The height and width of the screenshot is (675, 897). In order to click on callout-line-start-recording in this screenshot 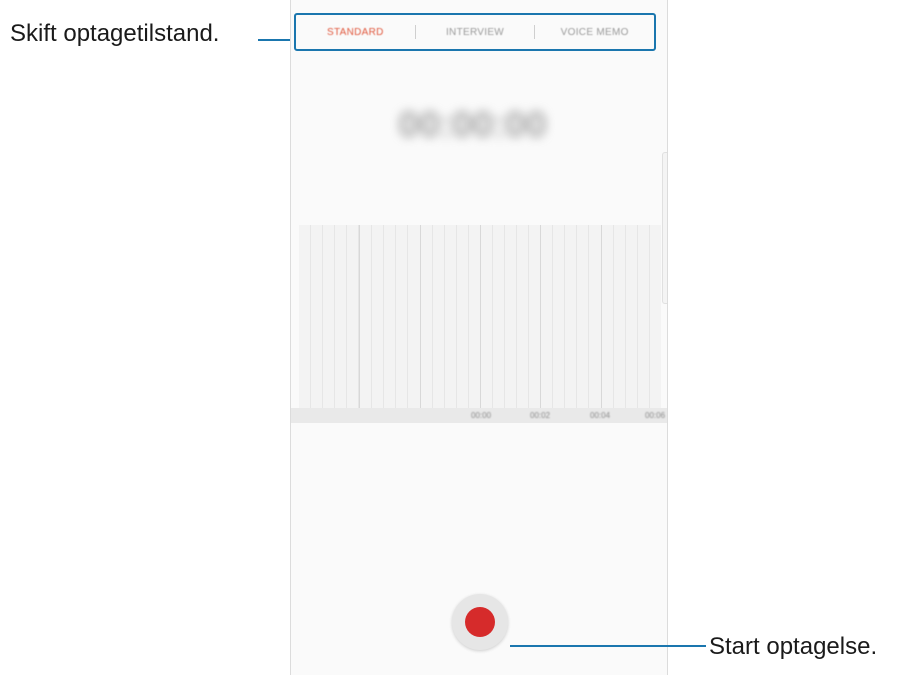, I will do `click(608, 646)`.